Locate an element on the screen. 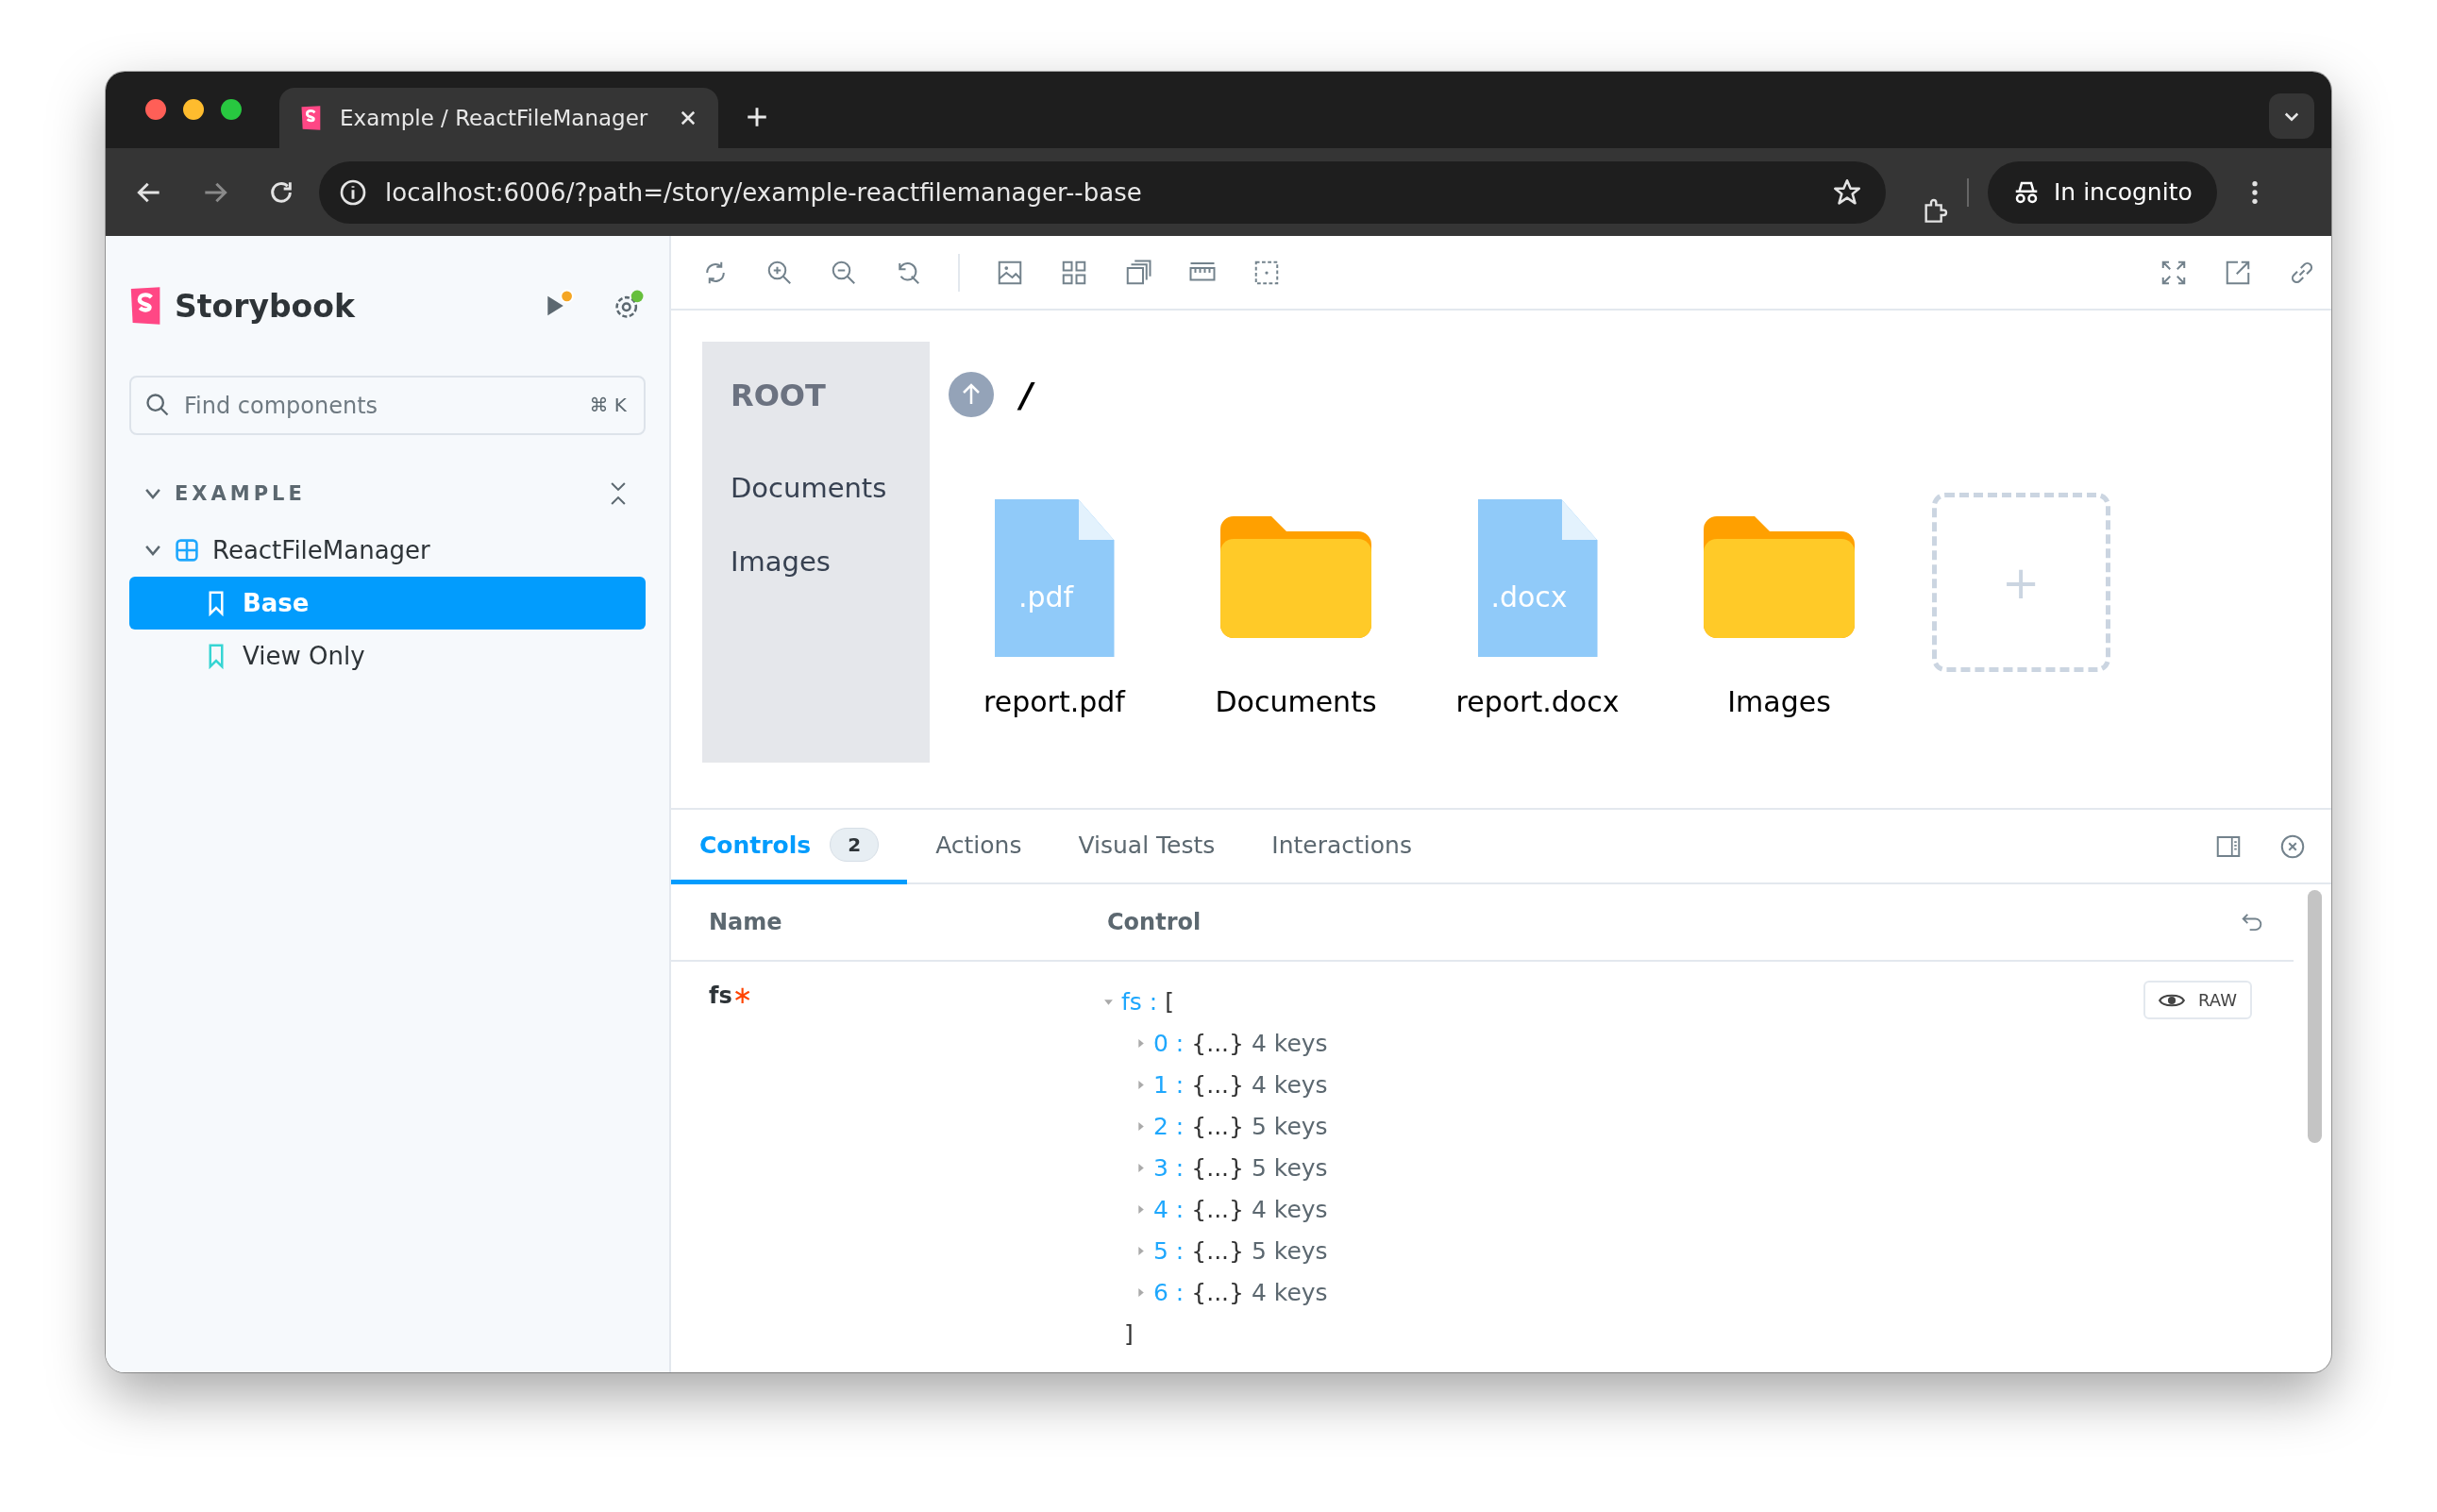 This screenshot has width=2437, height=1512. scrollbar is located at coordinates (2315, 1016).